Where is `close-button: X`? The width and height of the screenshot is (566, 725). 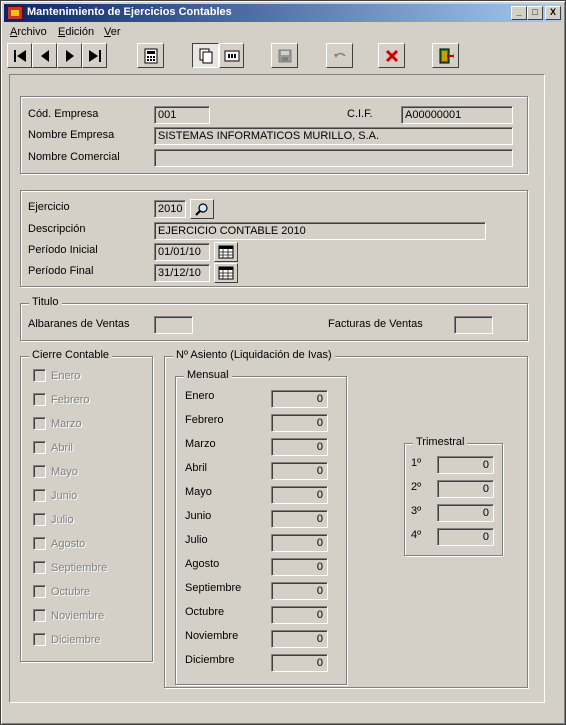 close-button: X is located at coordinates (553, 13).